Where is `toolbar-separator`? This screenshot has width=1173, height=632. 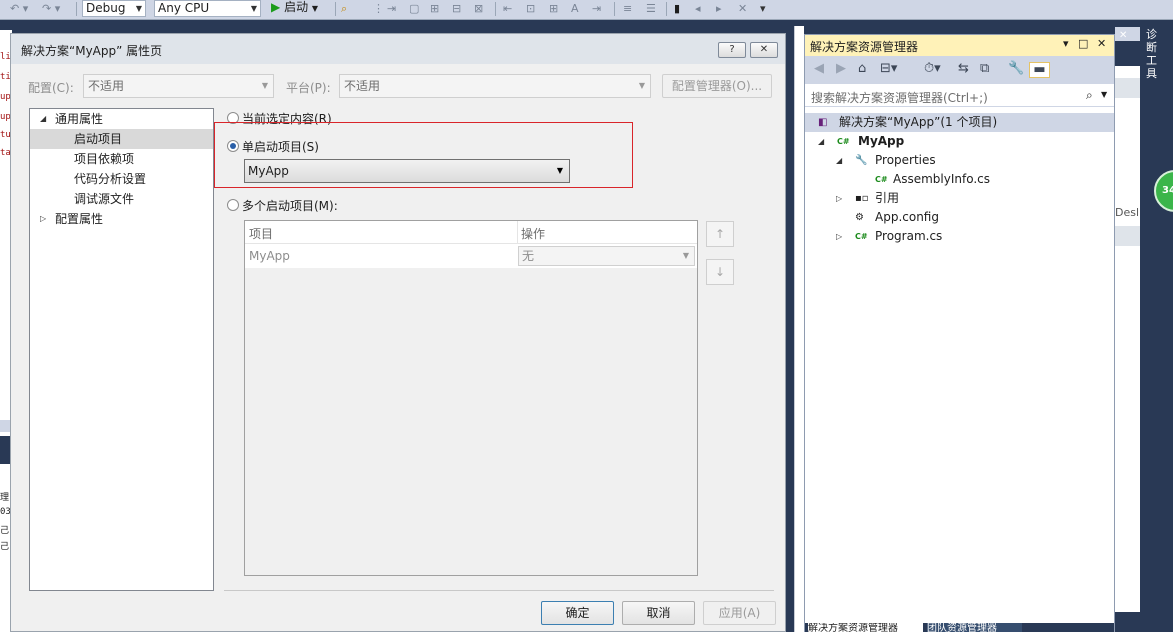
toolbar-separator is located at coordinates (614, 9).